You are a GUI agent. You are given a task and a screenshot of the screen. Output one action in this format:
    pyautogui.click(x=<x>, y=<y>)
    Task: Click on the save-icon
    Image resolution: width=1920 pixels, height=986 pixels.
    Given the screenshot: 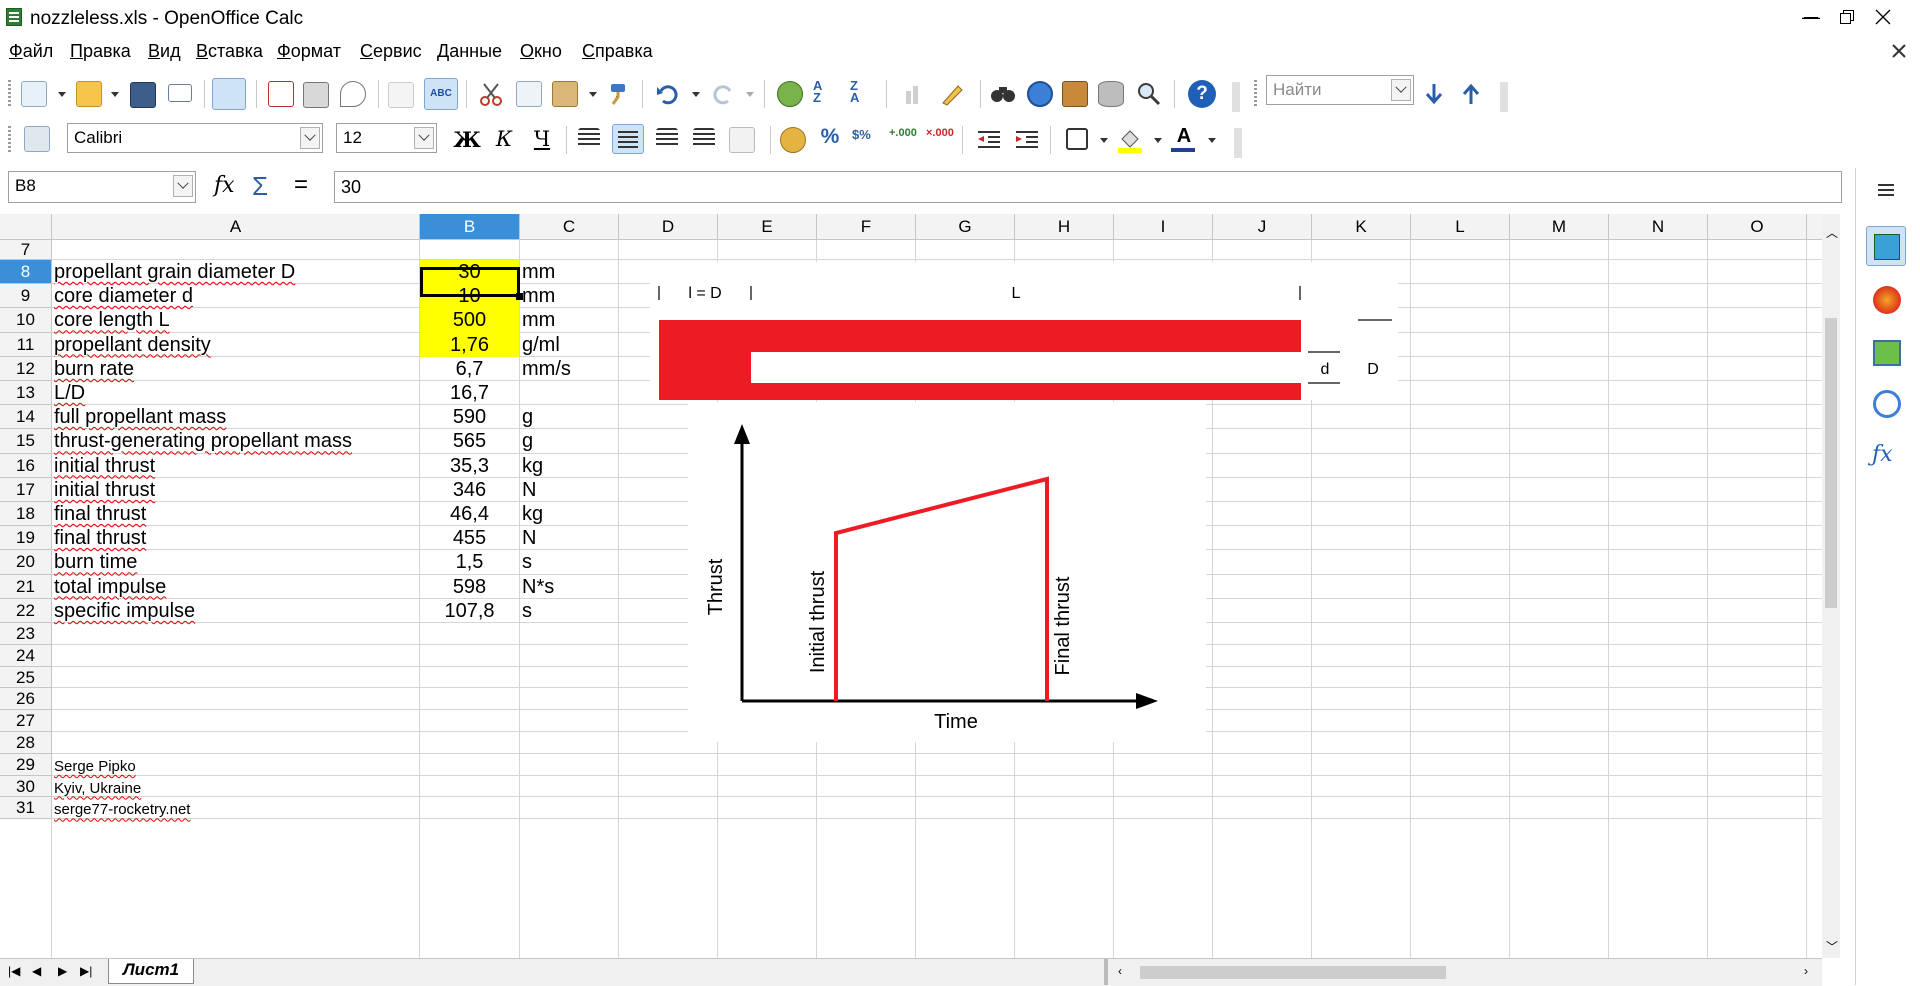 What is the action you would take?
    pyautogui.click(x=143, y=95)
    